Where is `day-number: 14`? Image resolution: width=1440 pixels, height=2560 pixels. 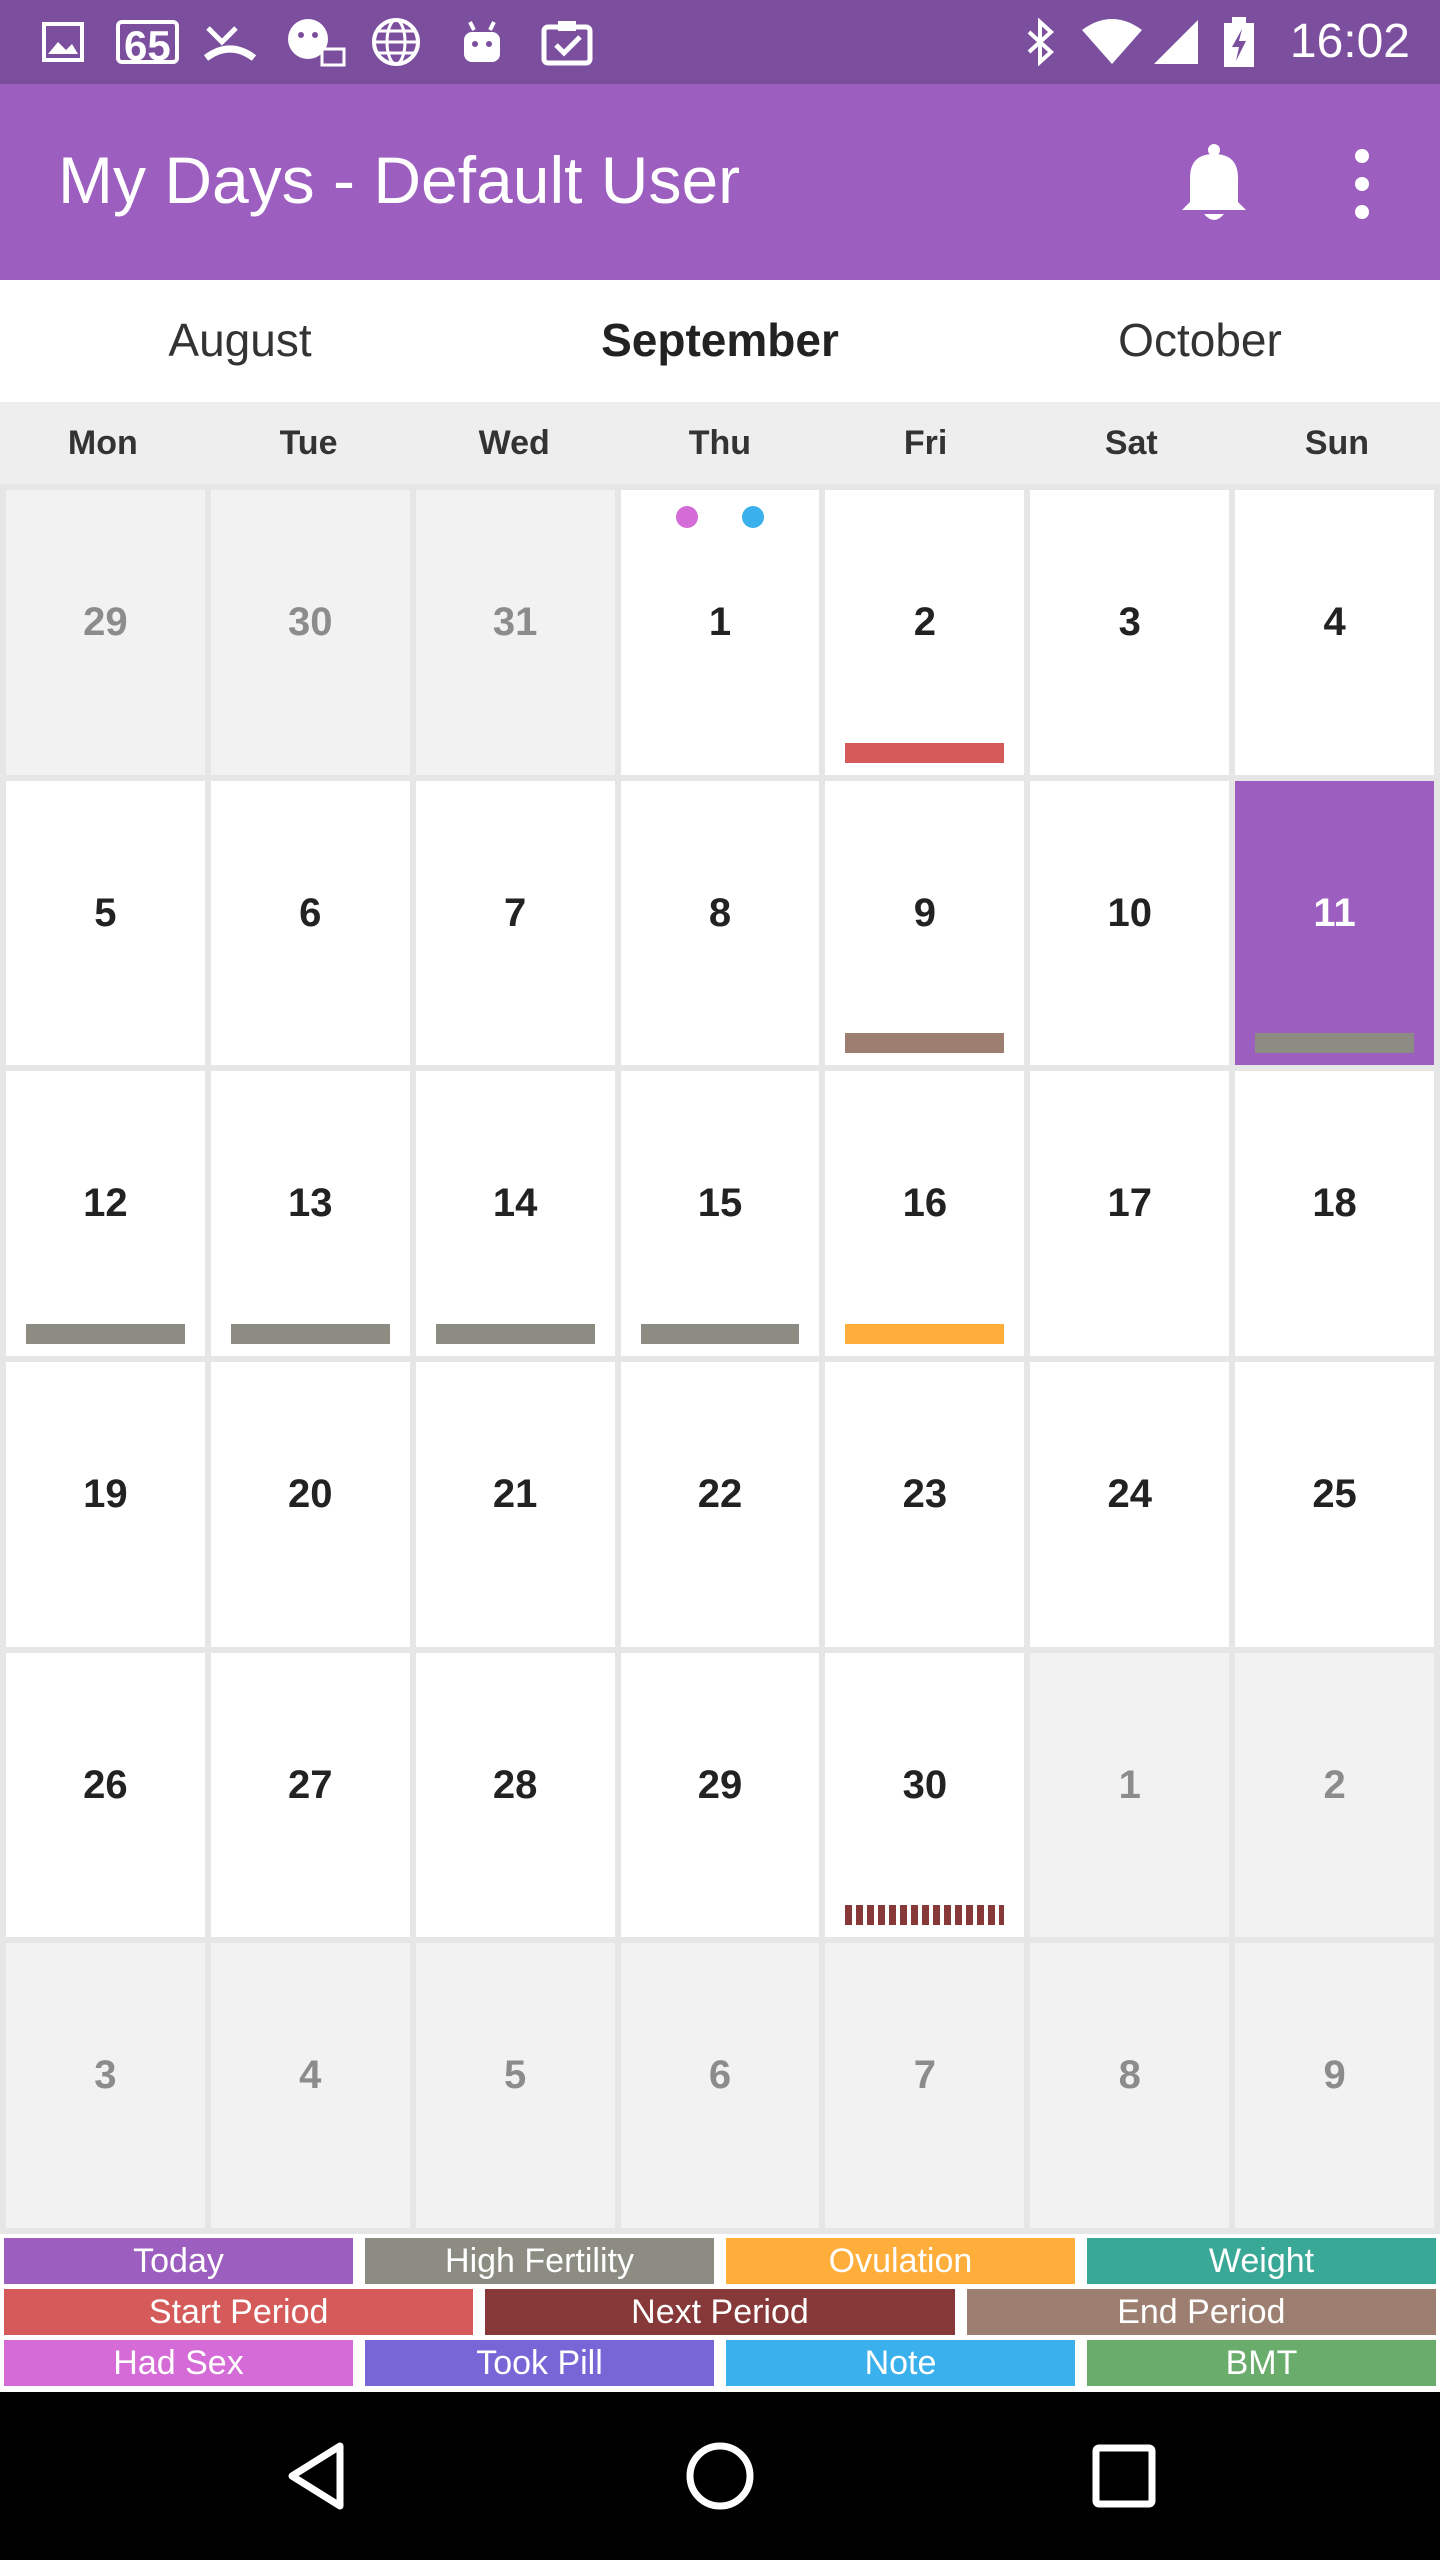 day-number: 14 is located at coordinates (515, 1203).